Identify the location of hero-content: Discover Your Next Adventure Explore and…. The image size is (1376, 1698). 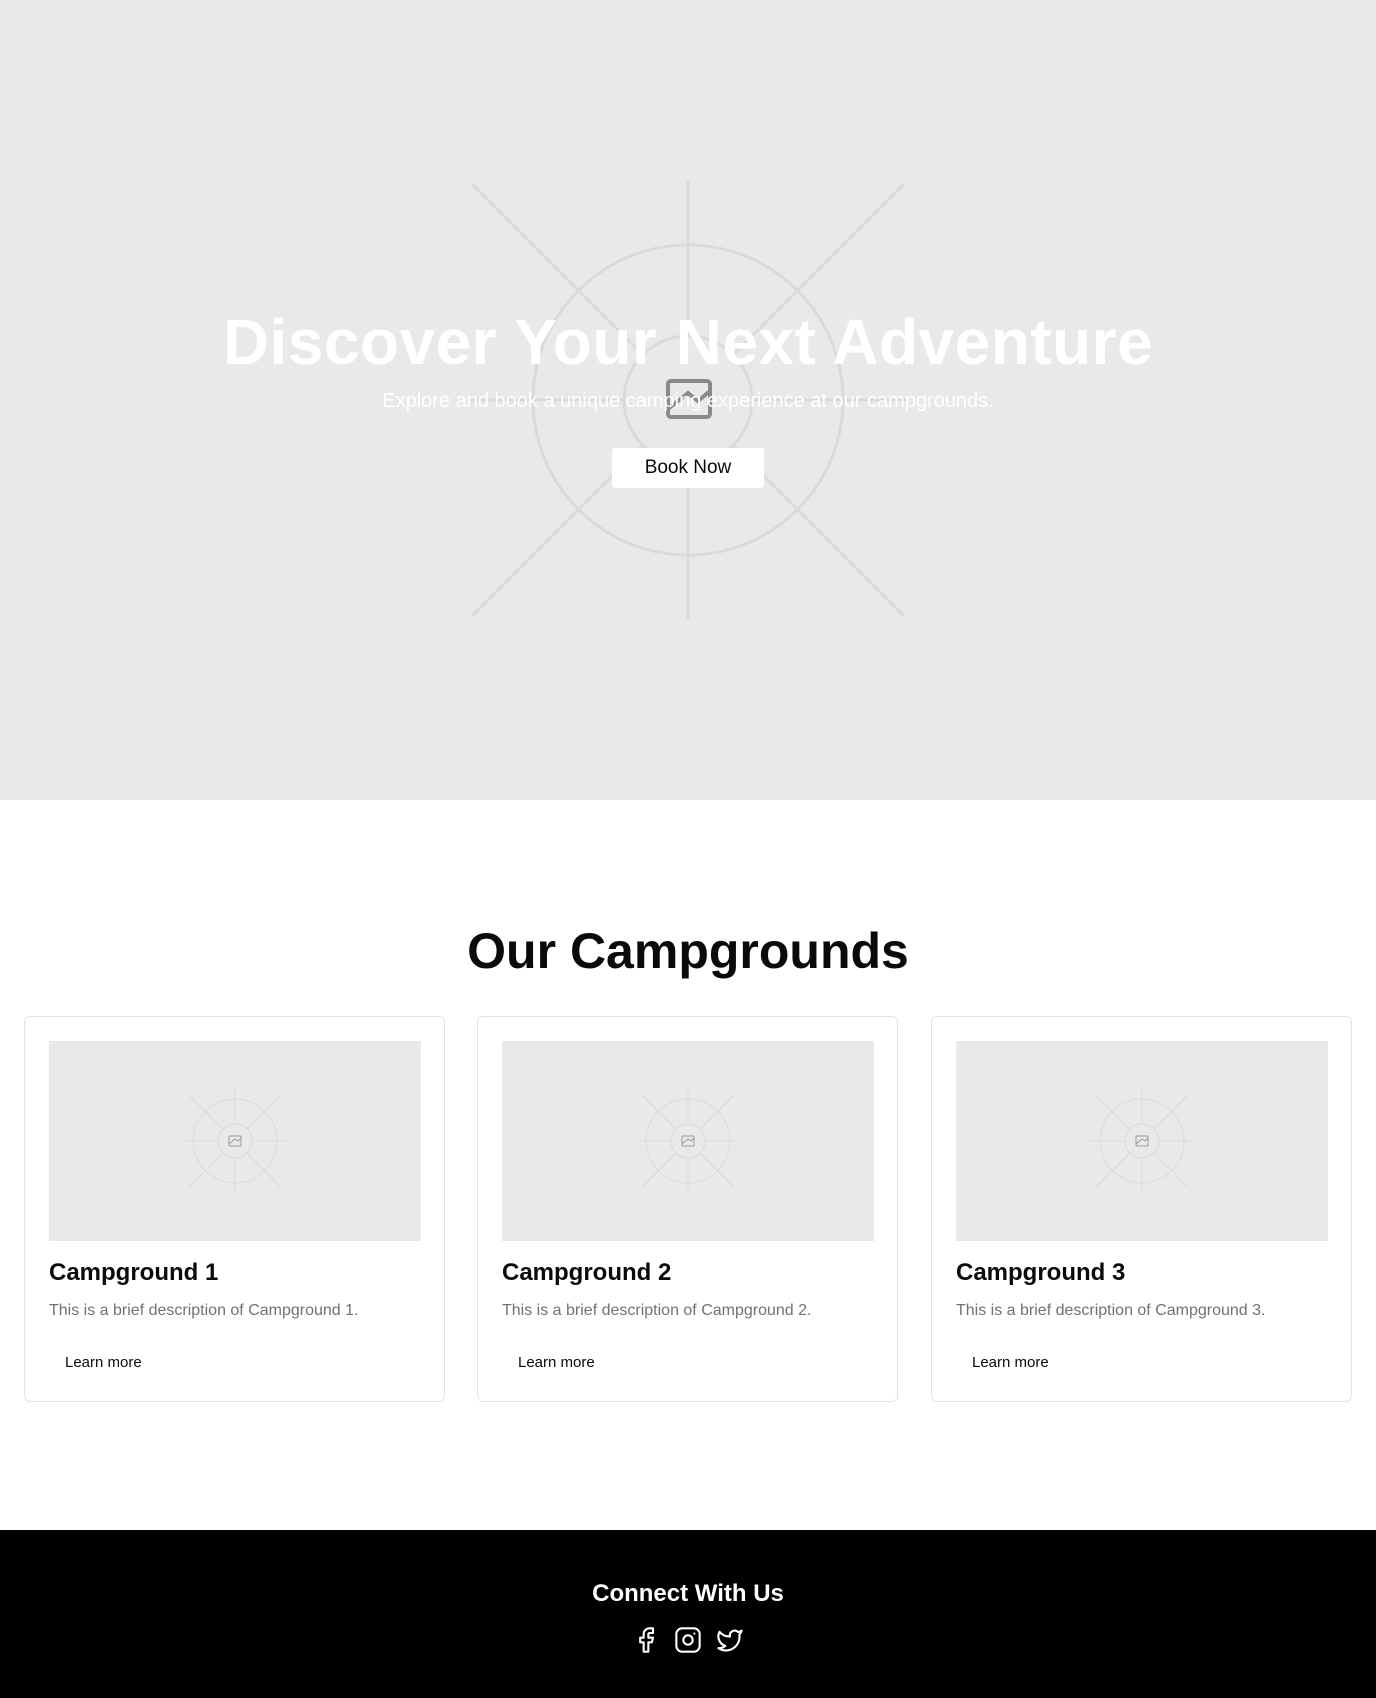
(688, 394).